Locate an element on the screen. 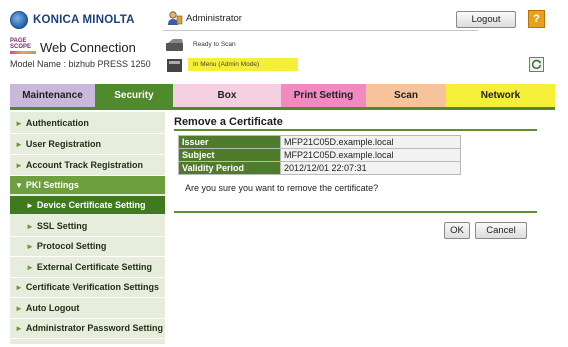 Image resolution: width=568 pixels, height=347 pixels. logout-button: Logout is located at coordinates (486, 19).